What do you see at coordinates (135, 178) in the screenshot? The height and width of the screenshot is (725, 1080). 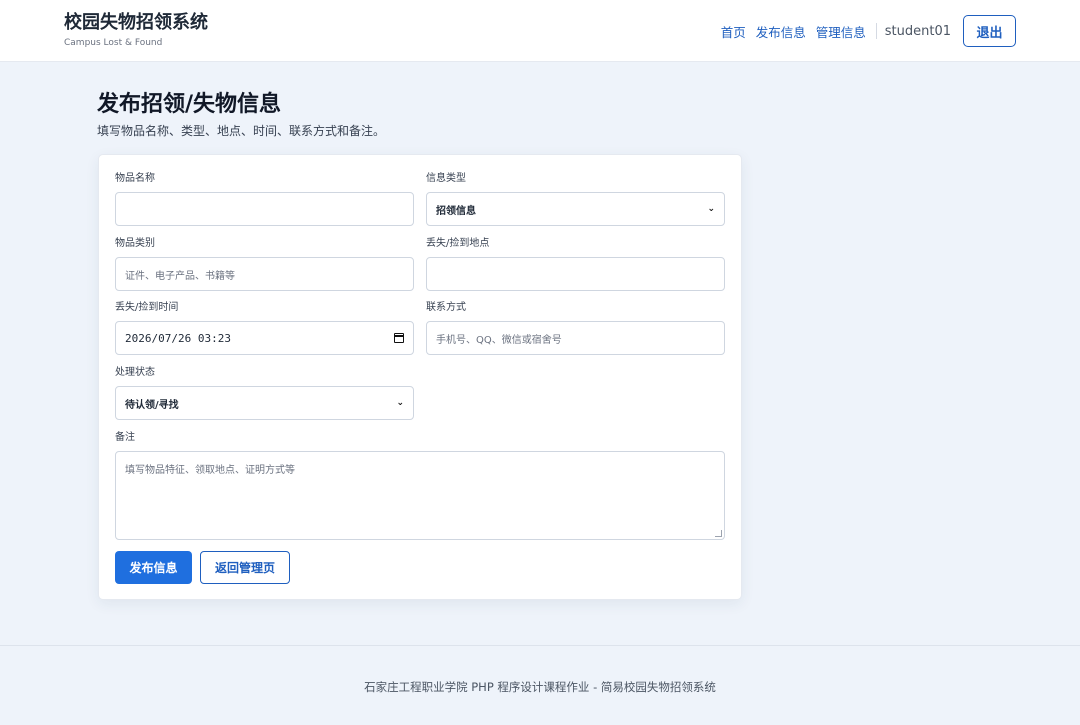 I see `item-name-label: 物品名称` at bounding box center [135, 178].